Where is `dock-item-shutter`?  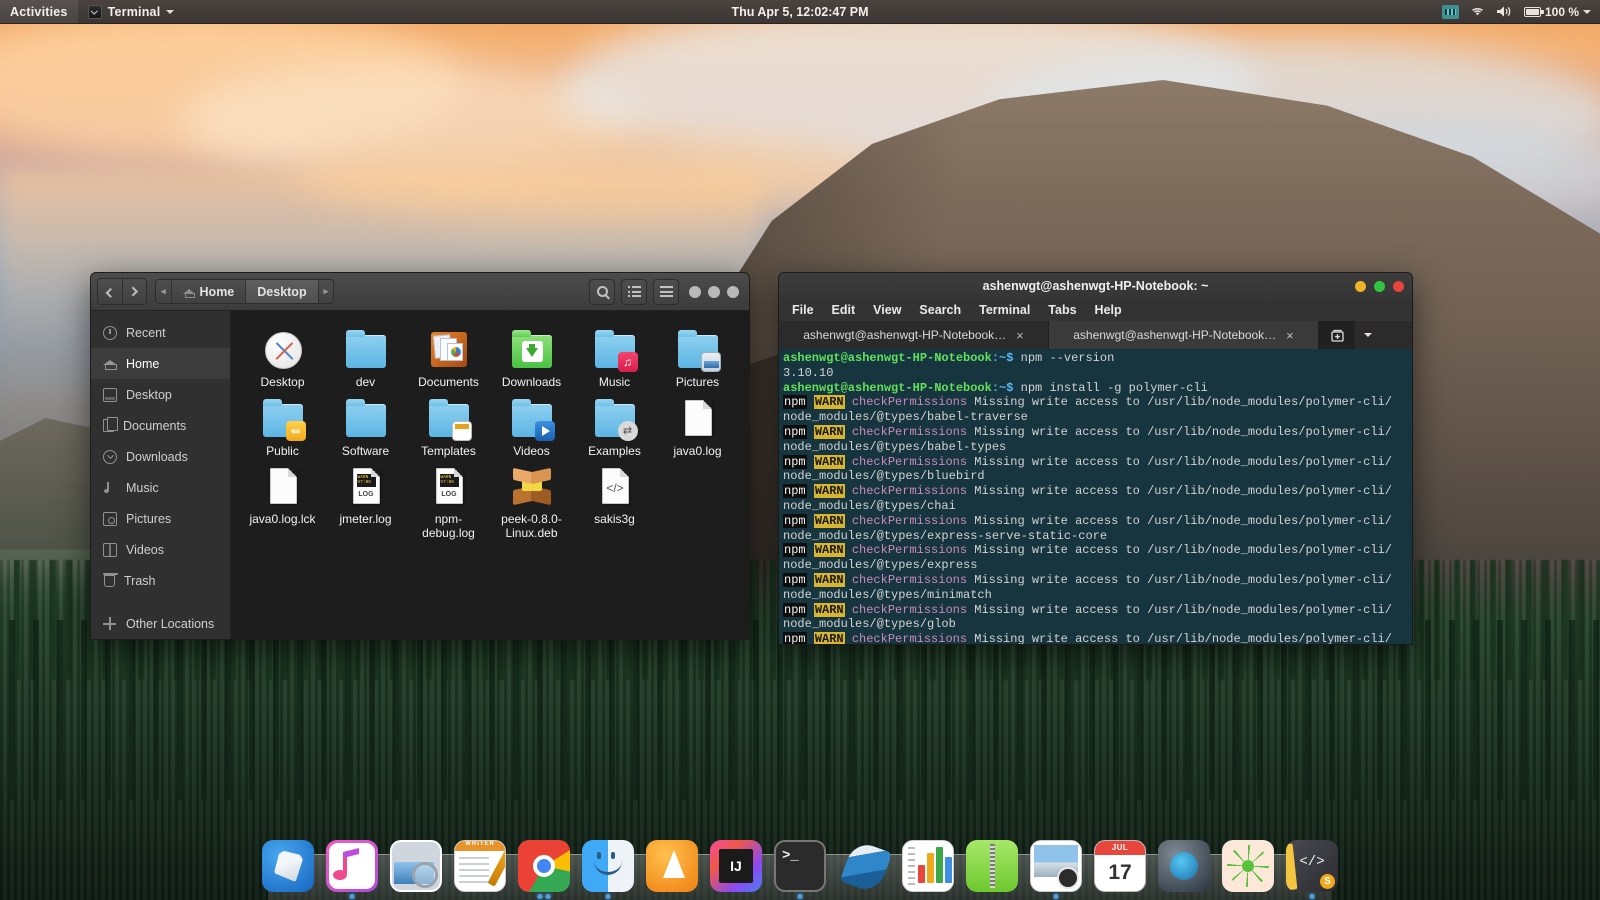
dock-item-shutter is located at coordinates (864, 866).